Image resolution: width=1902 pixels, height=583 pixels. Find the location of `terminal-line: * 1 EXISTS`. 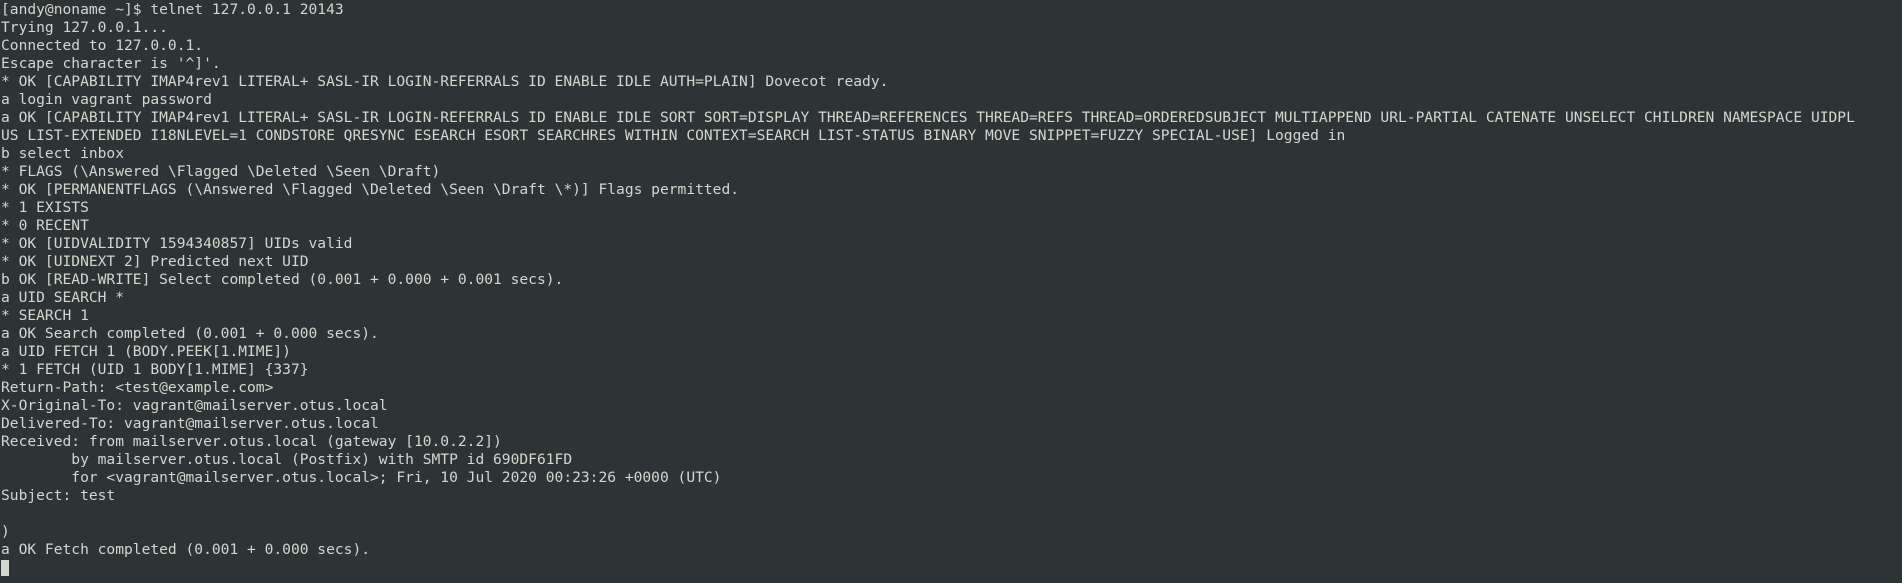

terminal-line: * 1 EXISTS is located at coordinates (45, 207).